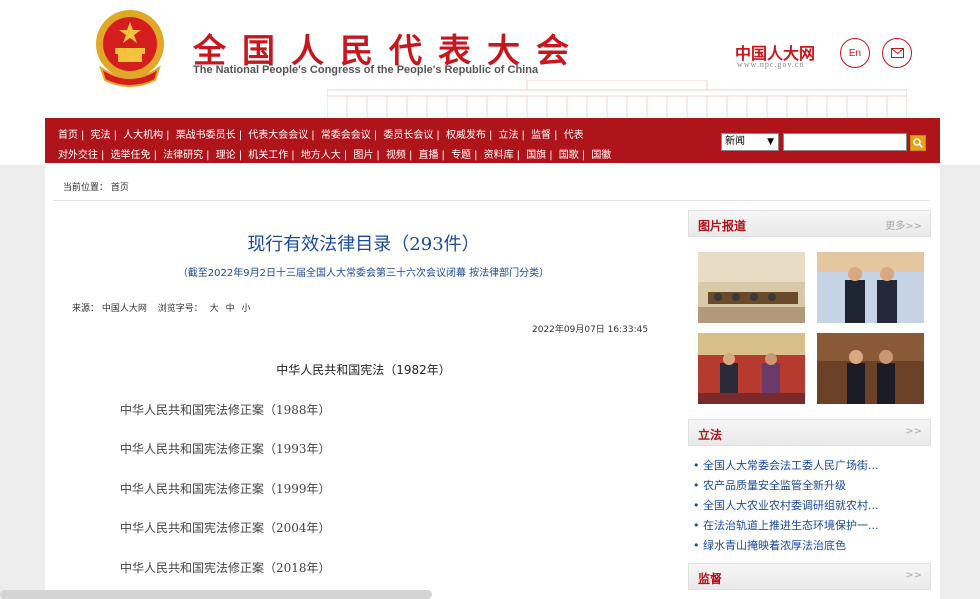 The width and height of the screenshot is (980, 599). Describe the element at coordinates (396, 155) in the screenshot. I see `nav-item-videos: 视频` at that location.